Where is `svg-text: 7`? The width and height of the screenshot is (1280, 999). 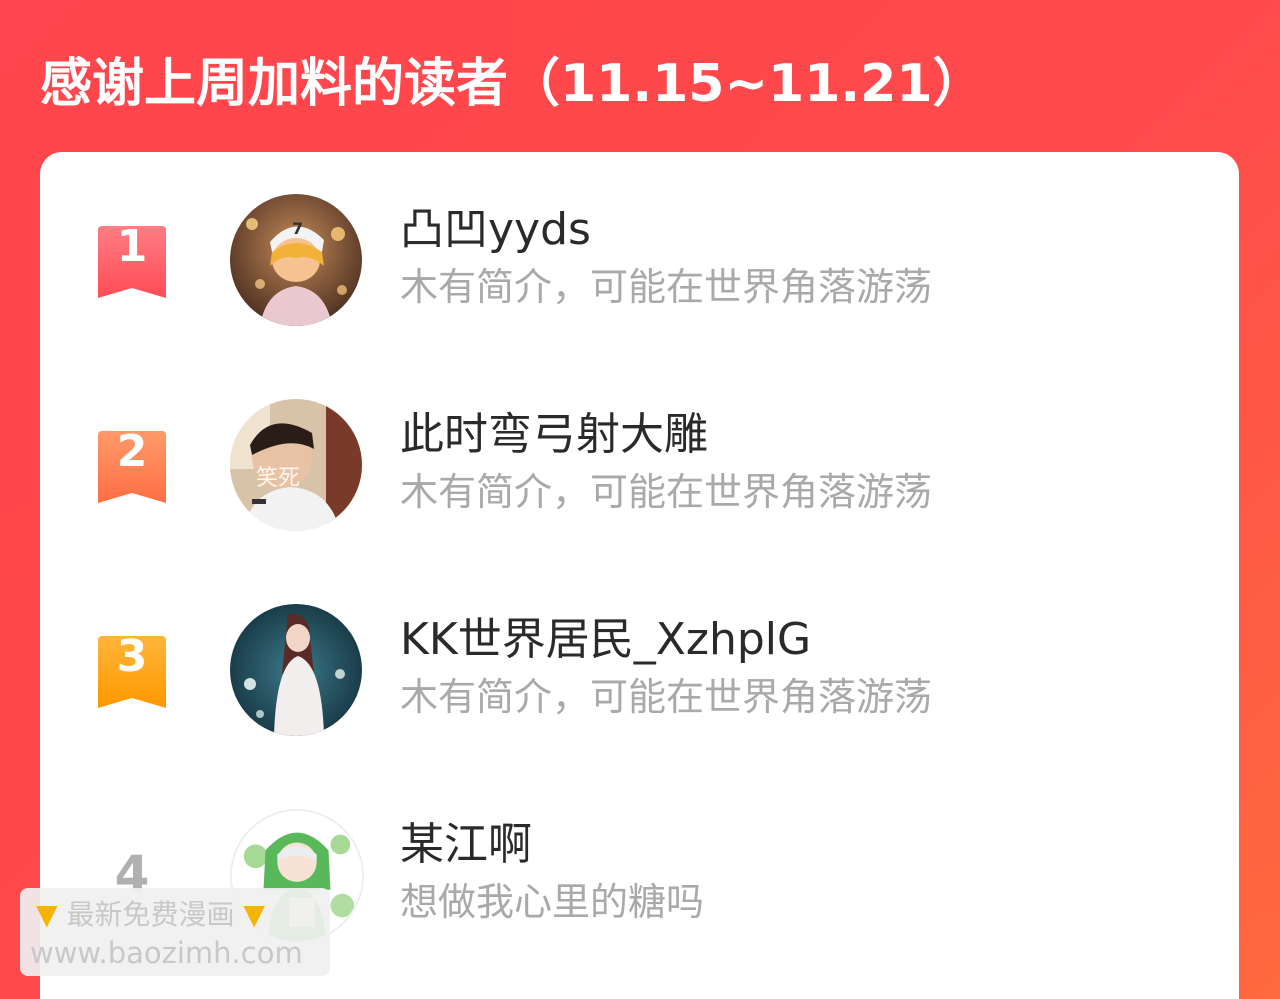
svg-text: 7 is located at coordinates (297, 228).